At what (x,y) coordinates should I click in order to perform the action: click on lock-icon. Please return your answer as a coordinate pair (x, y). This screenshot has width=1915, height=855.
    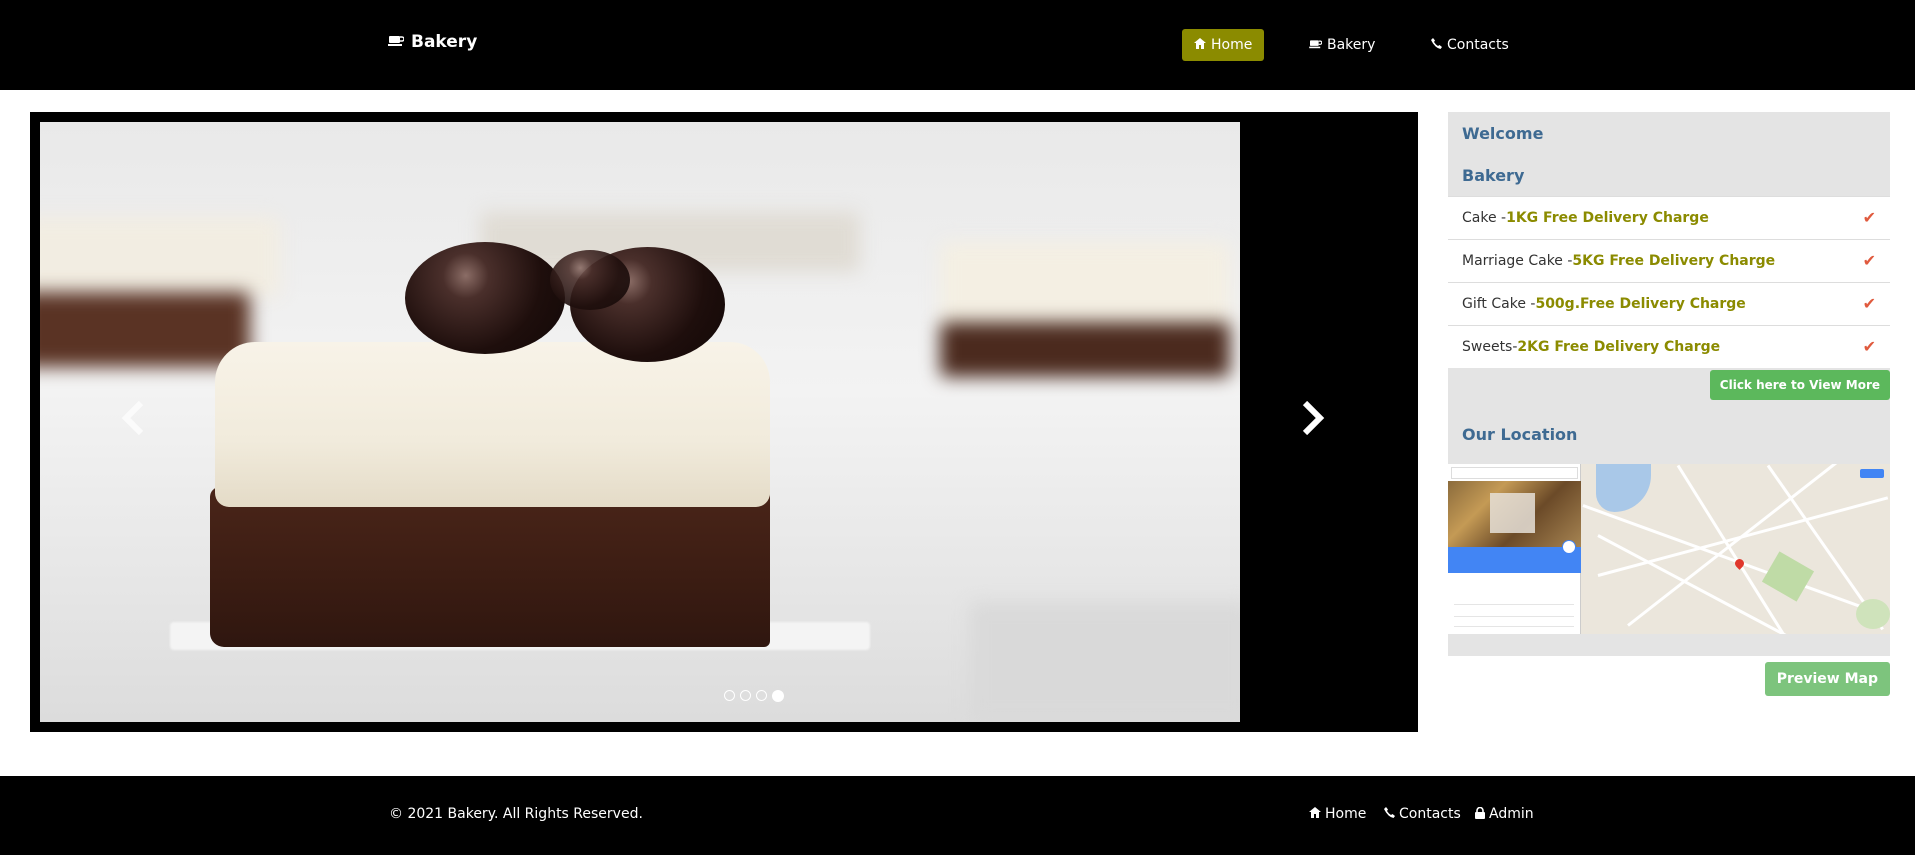
    Looking at the image, I should click on (1480, 814).